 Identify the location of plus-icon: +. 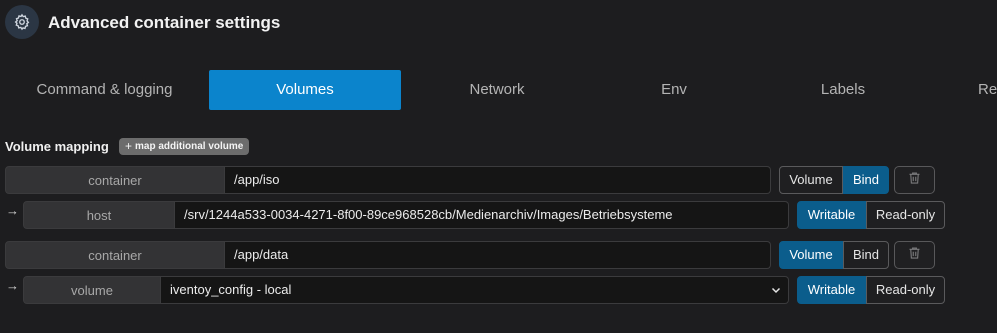
(129, 146).